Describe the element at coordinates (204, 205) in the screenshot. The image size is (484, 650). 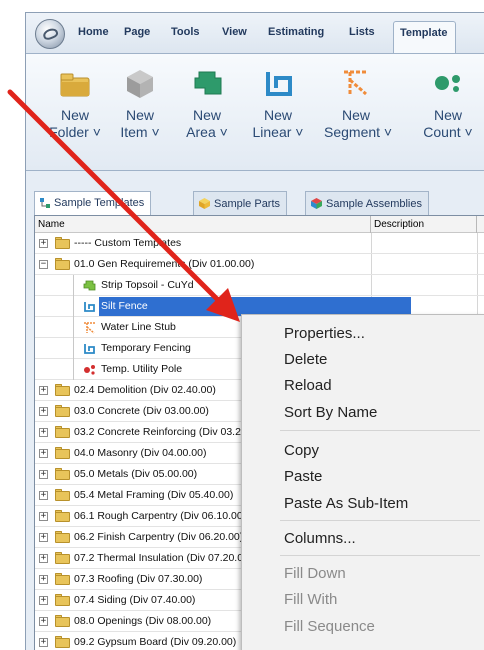
I see `parts-cube-icon` at that location.